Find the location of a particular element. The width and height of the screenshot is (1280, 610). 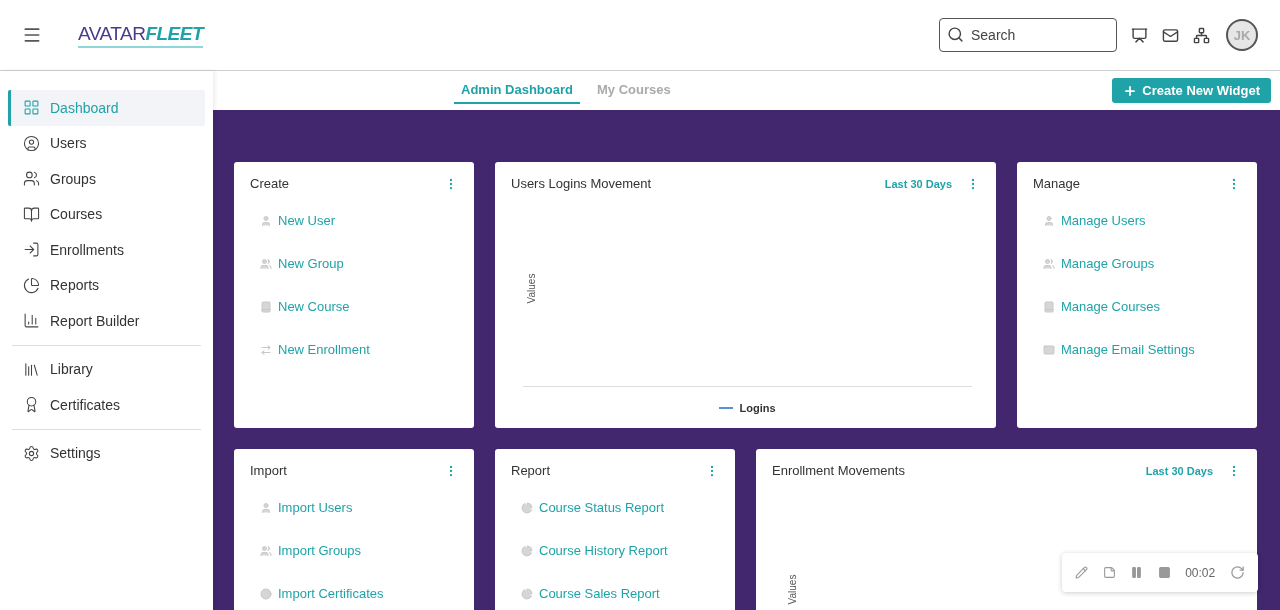

sidebar-item: Report Builder is located at coordinates (106, 321).